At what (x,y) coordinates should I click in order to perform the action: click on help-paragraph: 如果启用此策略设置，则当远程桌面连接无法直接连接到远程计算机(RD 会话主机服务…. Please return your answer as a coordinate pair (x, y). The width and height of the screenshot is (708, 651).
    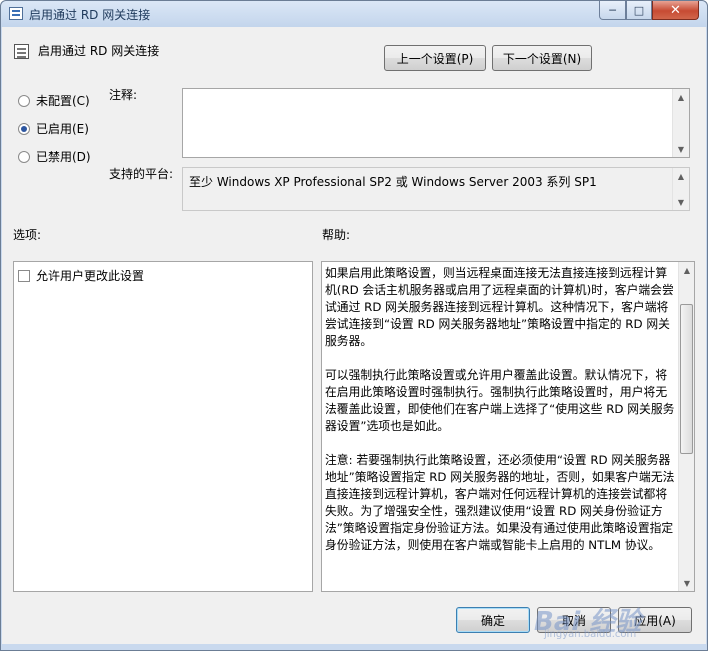
    Looking at the image, I should click on (499, 307).